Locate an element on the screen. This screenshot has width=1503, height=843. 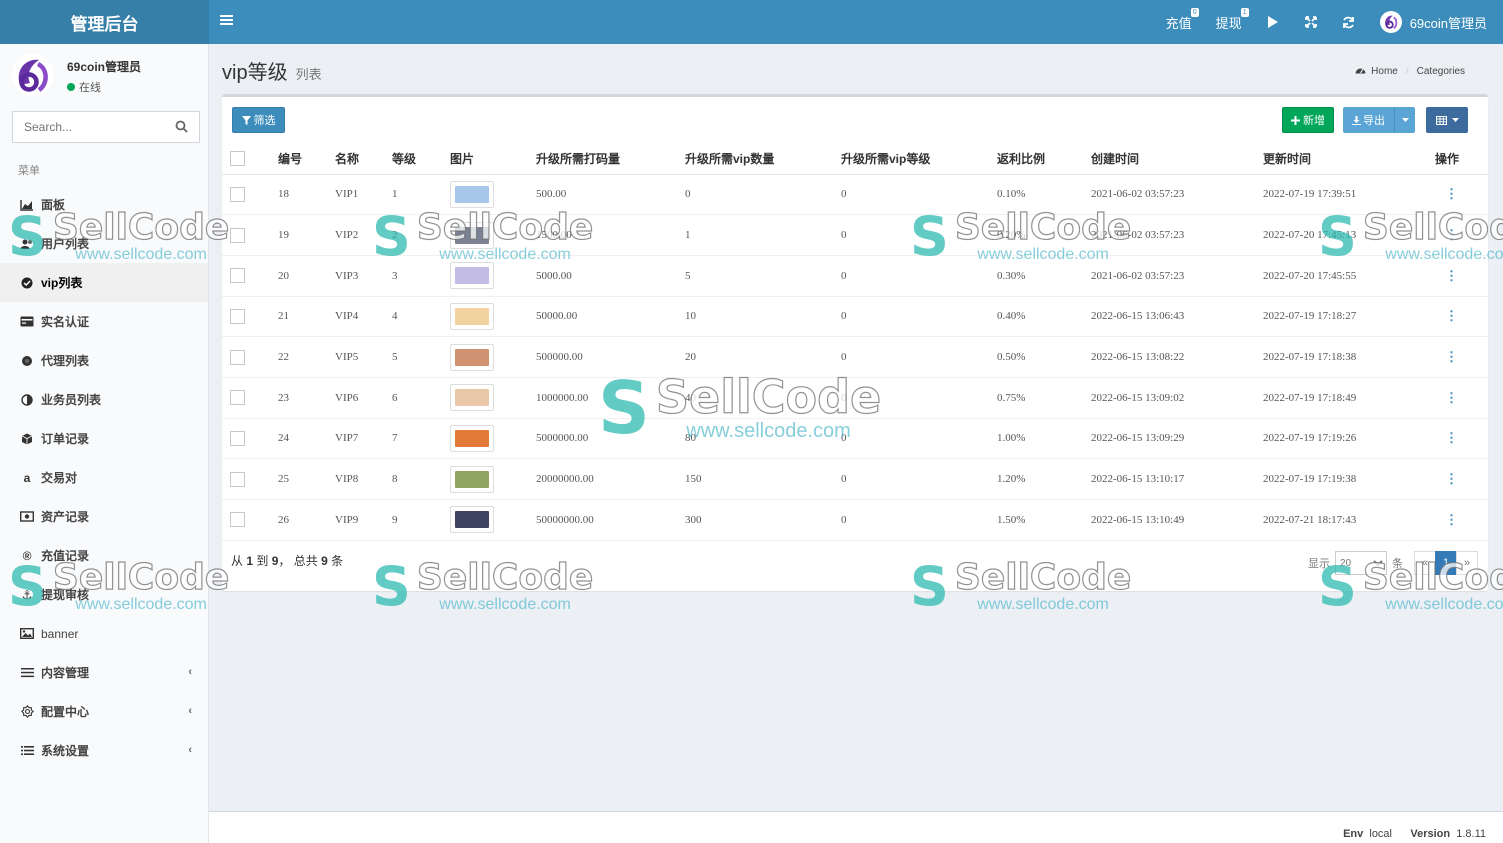
prev-page-button: « is located at coordinates (1425, 563).